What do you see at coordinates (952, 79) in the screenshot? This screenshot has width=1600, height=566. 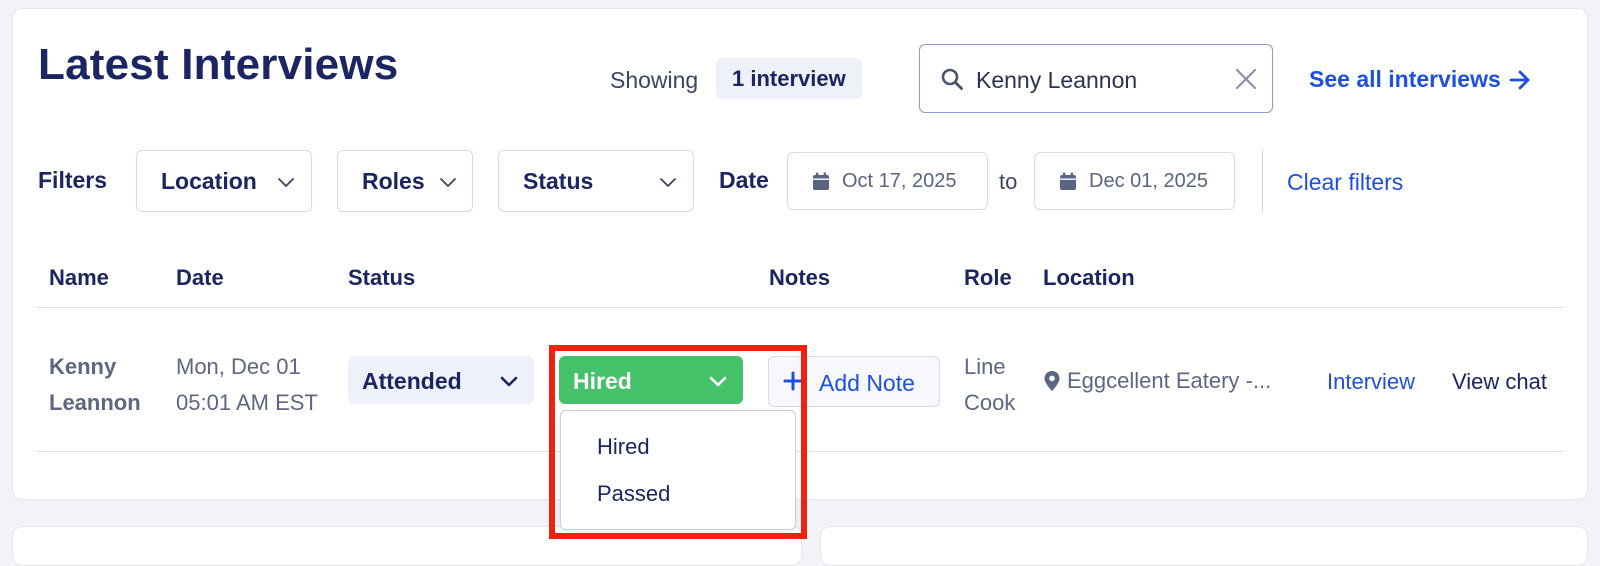 I see `search-icon` at bounding box center [952, 79].